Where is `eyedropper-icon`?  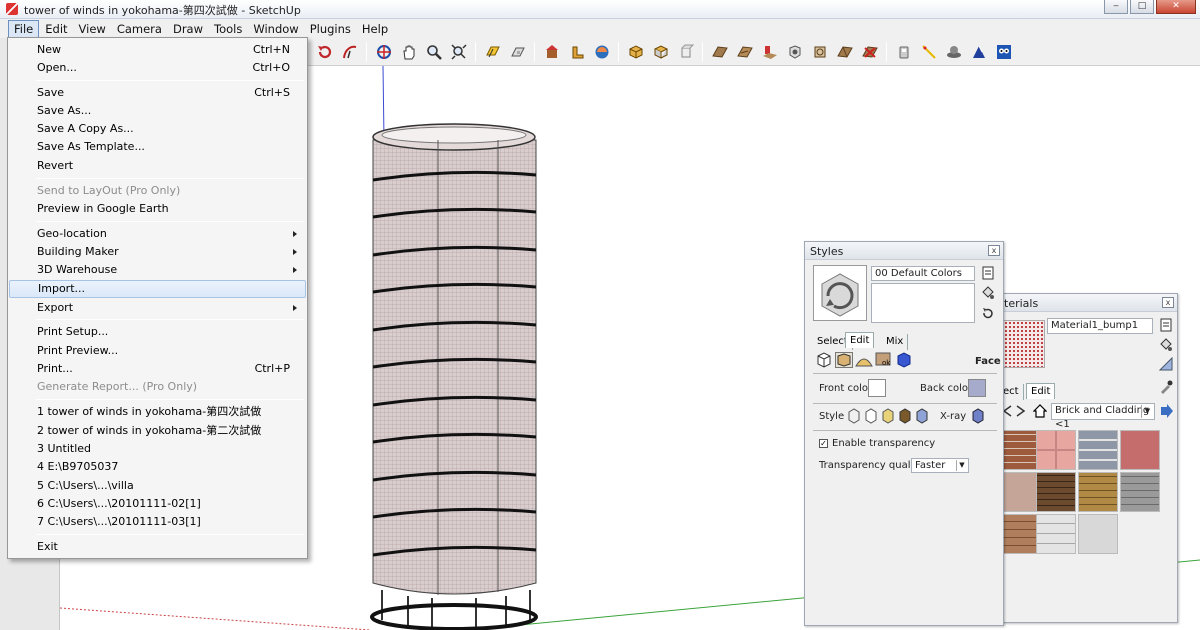
eyedropper-icon is located at coordinates (1166, 387).